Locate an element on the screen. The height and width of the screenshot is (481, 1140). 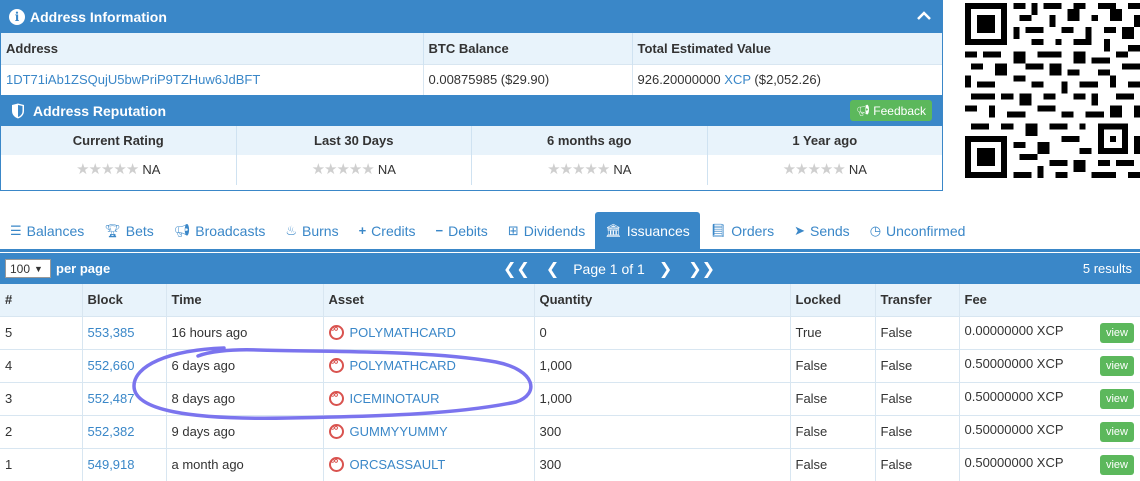
col-total-value: Total Estimated Value is located at coordinates (787, 48).